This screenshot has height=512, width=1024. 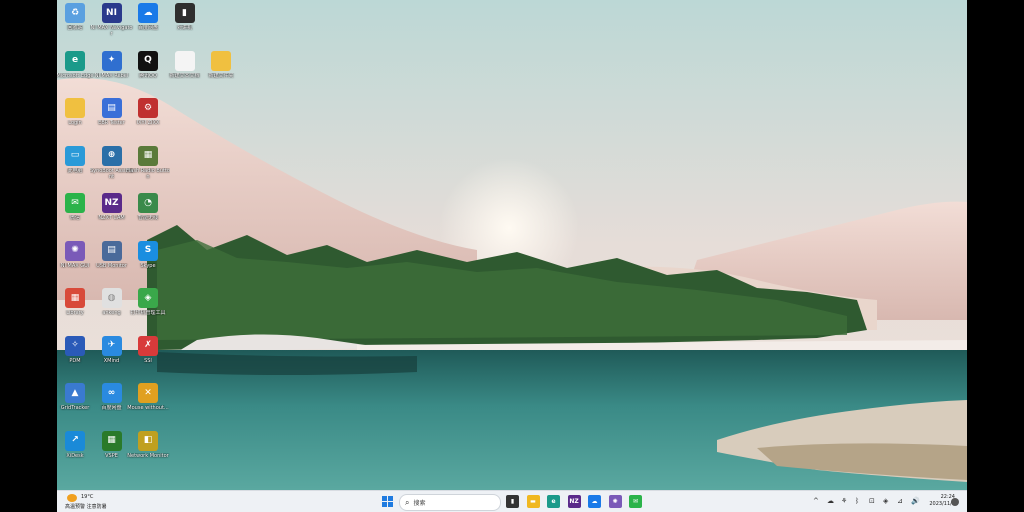 What do you see at coordinates (872, 501) in the screenshot?
I see `display-icon: ⊡` at bounding box center [872, 501].